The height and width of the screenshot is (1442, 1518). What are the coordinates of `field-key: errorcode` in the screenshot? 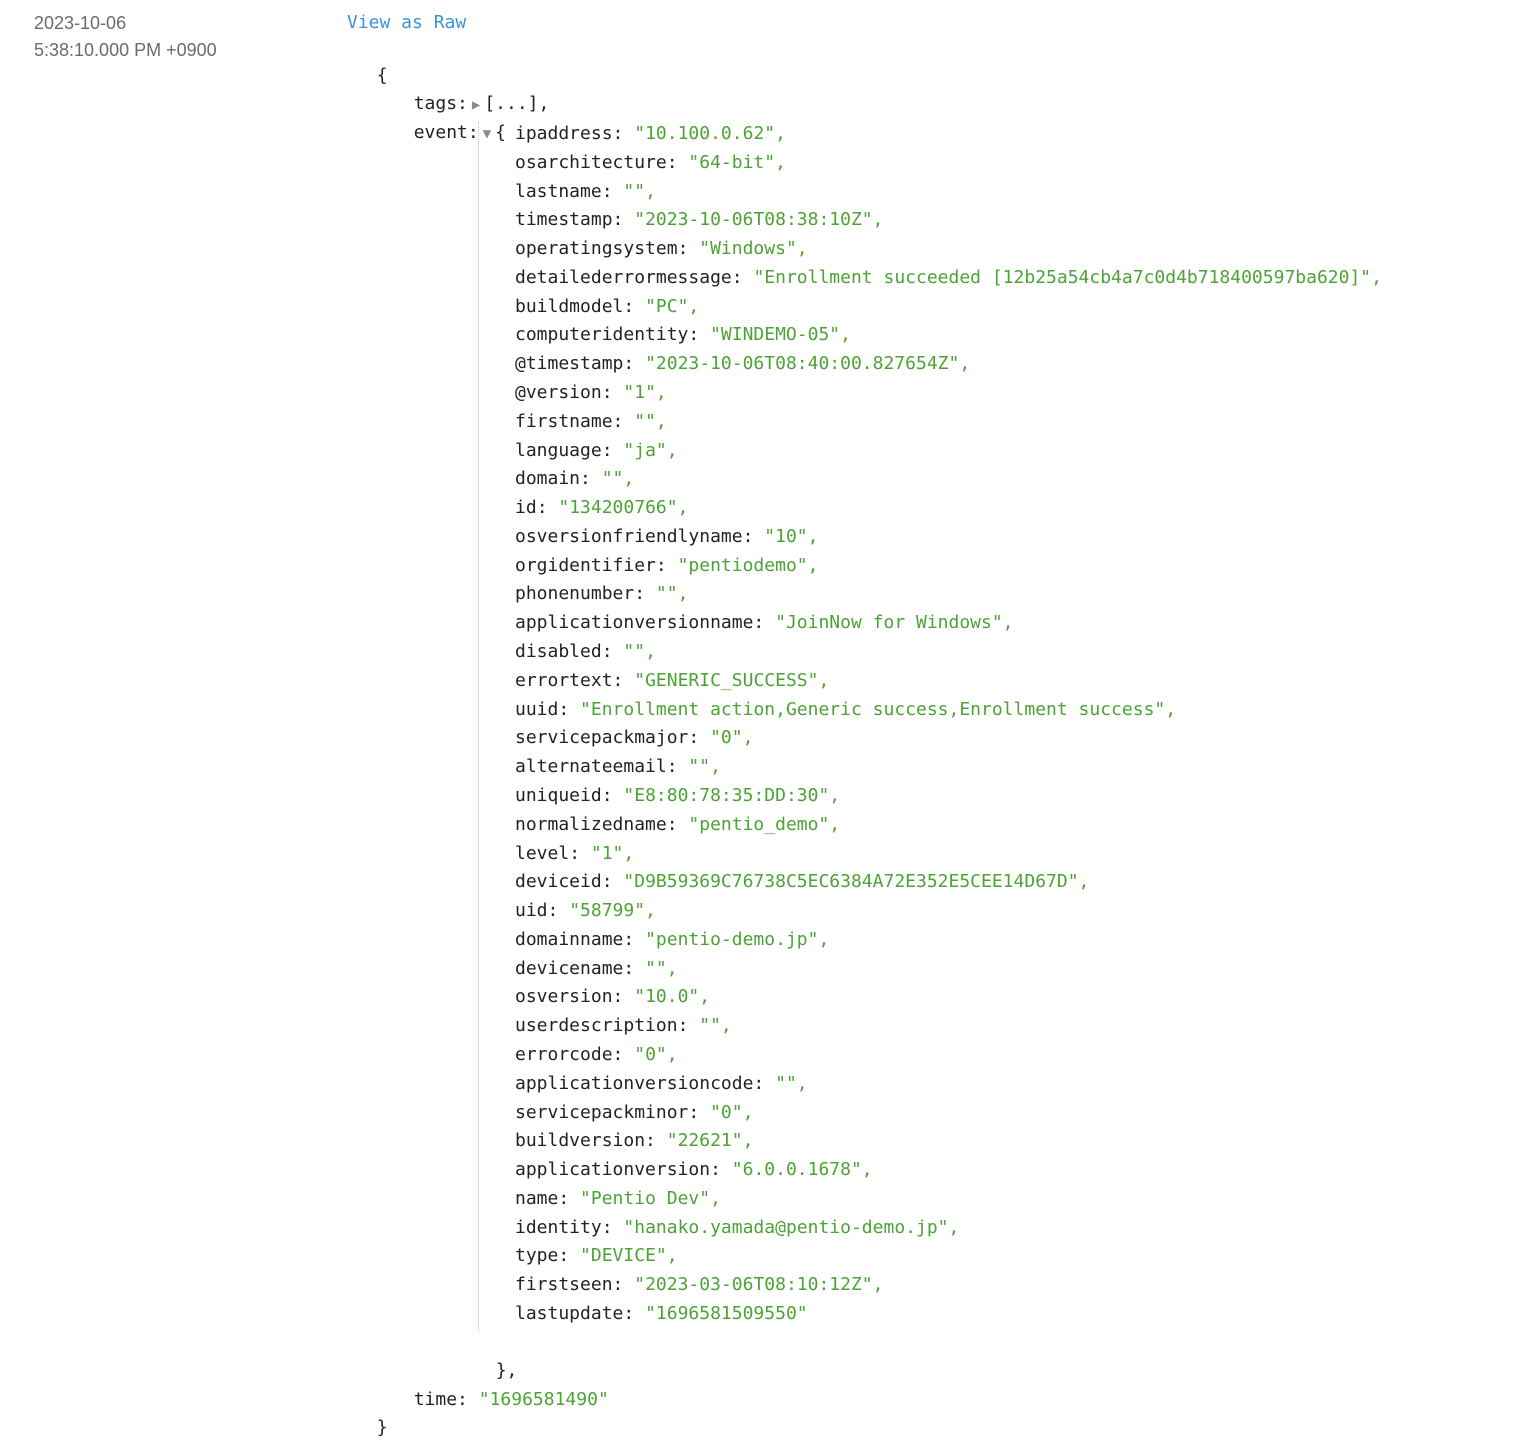 It's located at (564, 1054).